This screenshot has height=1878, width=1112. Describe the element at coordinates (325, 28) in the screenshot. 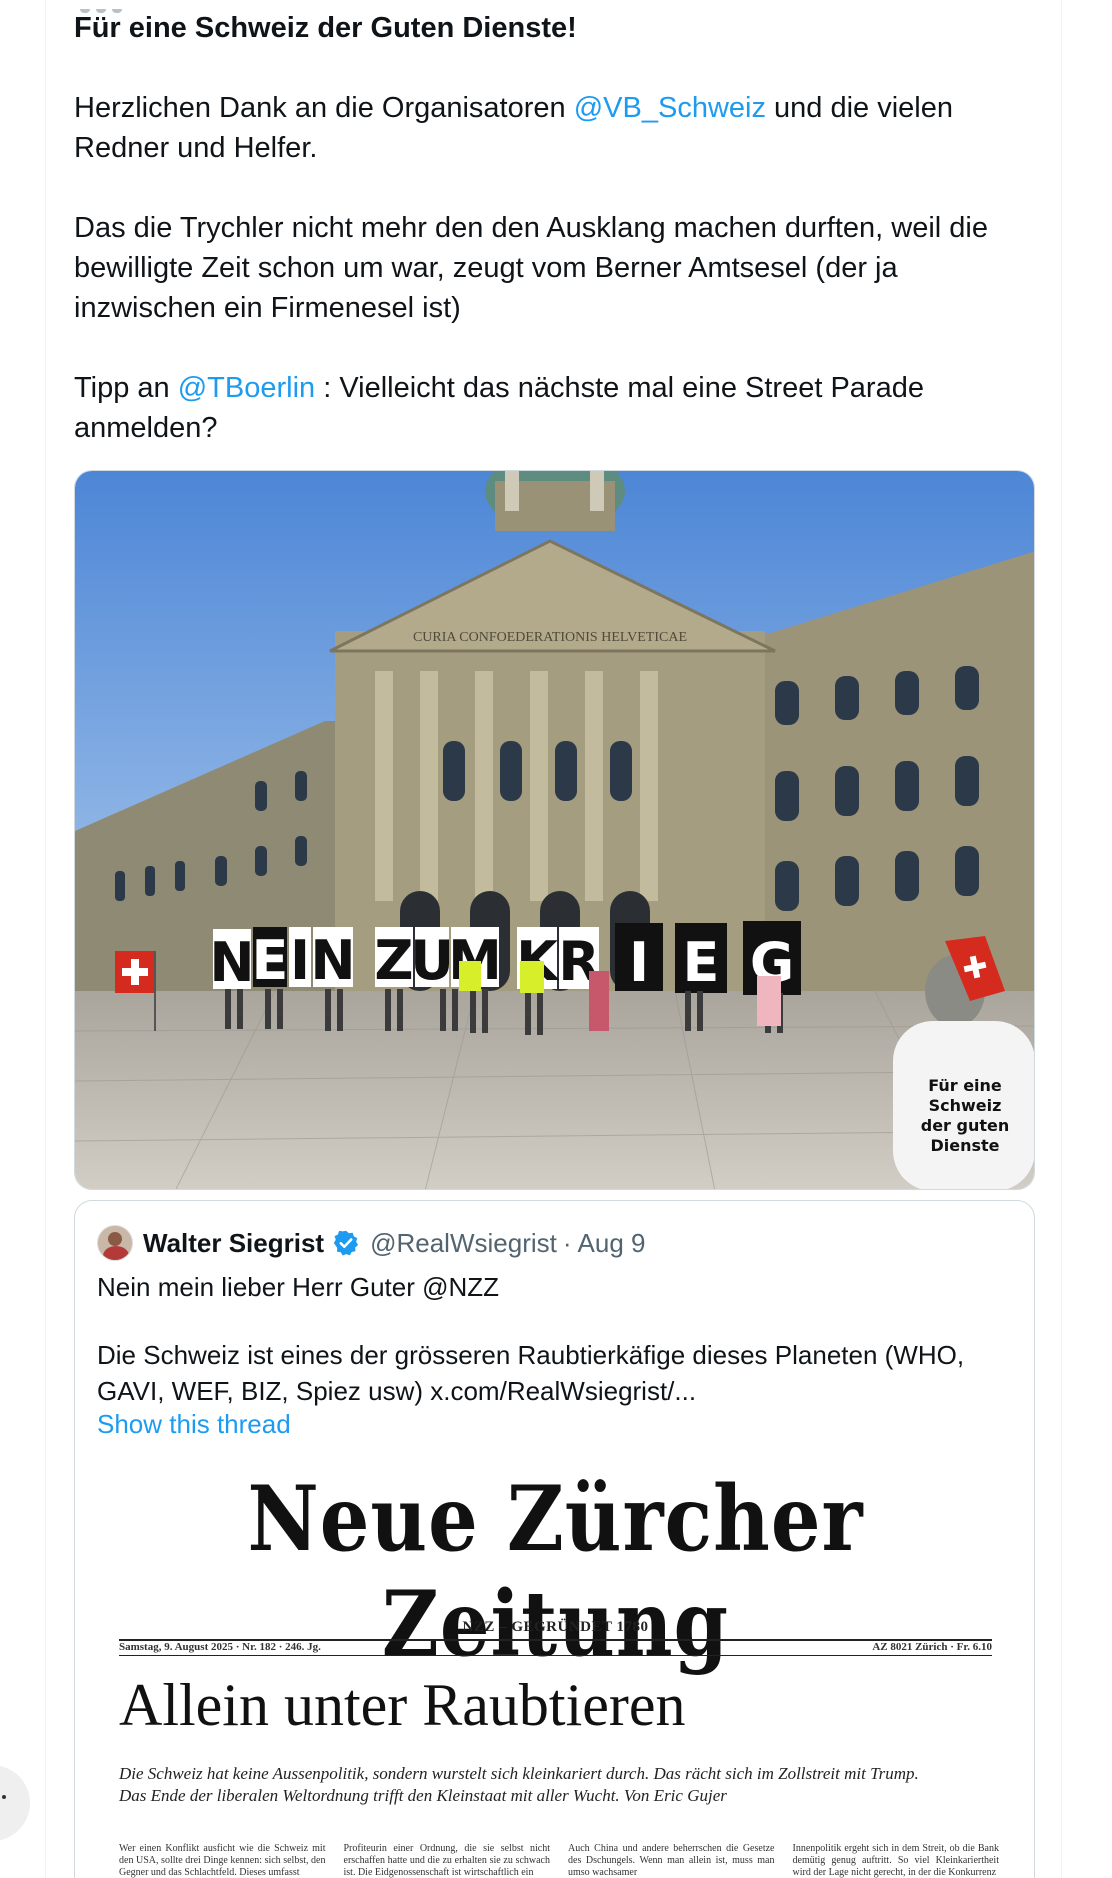

I see `post-title: Für eine Schweiz der Guten Dienste!` at that location.